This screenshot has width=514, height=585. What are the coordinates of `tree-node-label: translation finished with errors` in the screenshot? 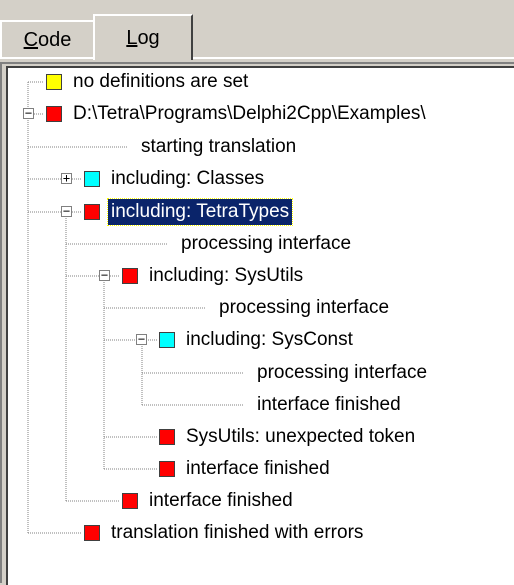 It's located at (237, 532).